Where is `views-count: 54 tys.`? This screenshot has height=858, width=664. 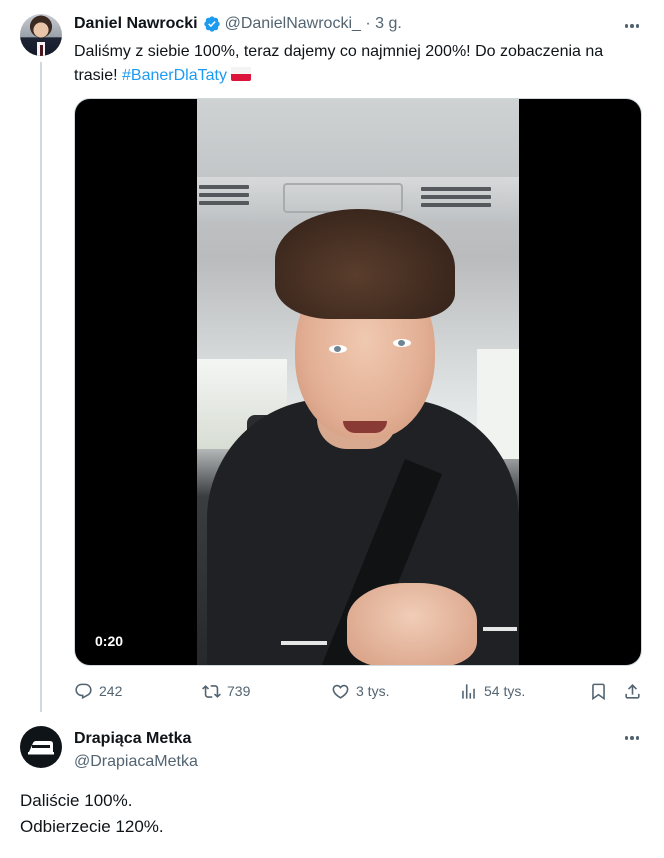
views-count: 54 tys. is located at coordinates (505, 691).